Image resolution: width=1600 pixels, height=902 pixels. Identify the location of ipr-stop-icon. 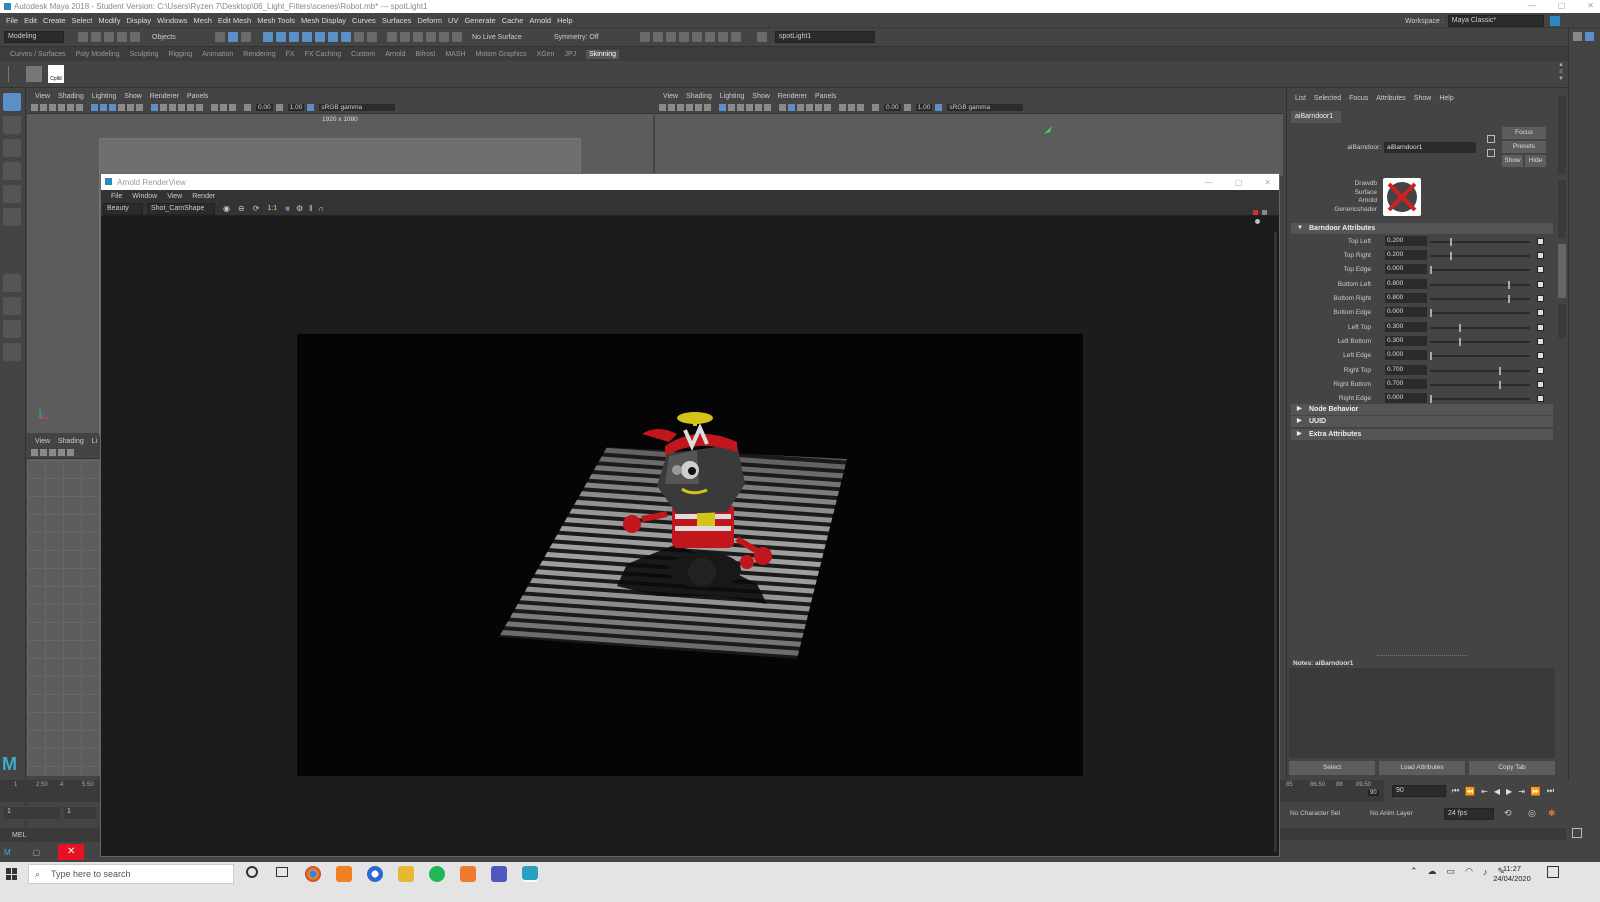
(723, 37).